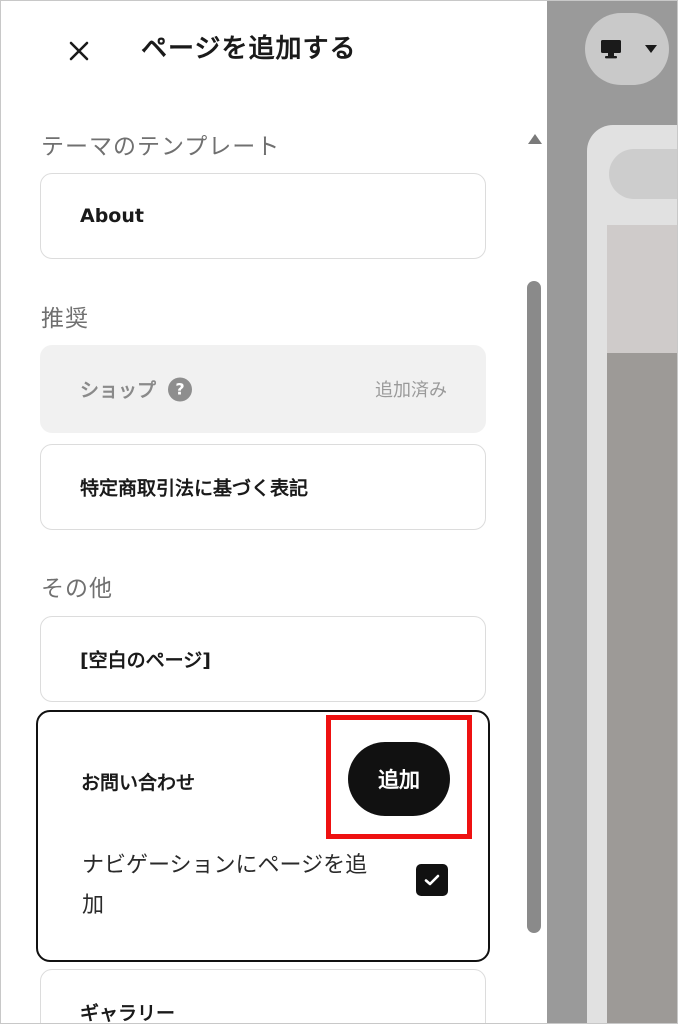 The width and height of the screenshot is (678, 1024). Describe the element at coordinates (643, 174) in the screenshot. I see `preview-url-bar` at that location.